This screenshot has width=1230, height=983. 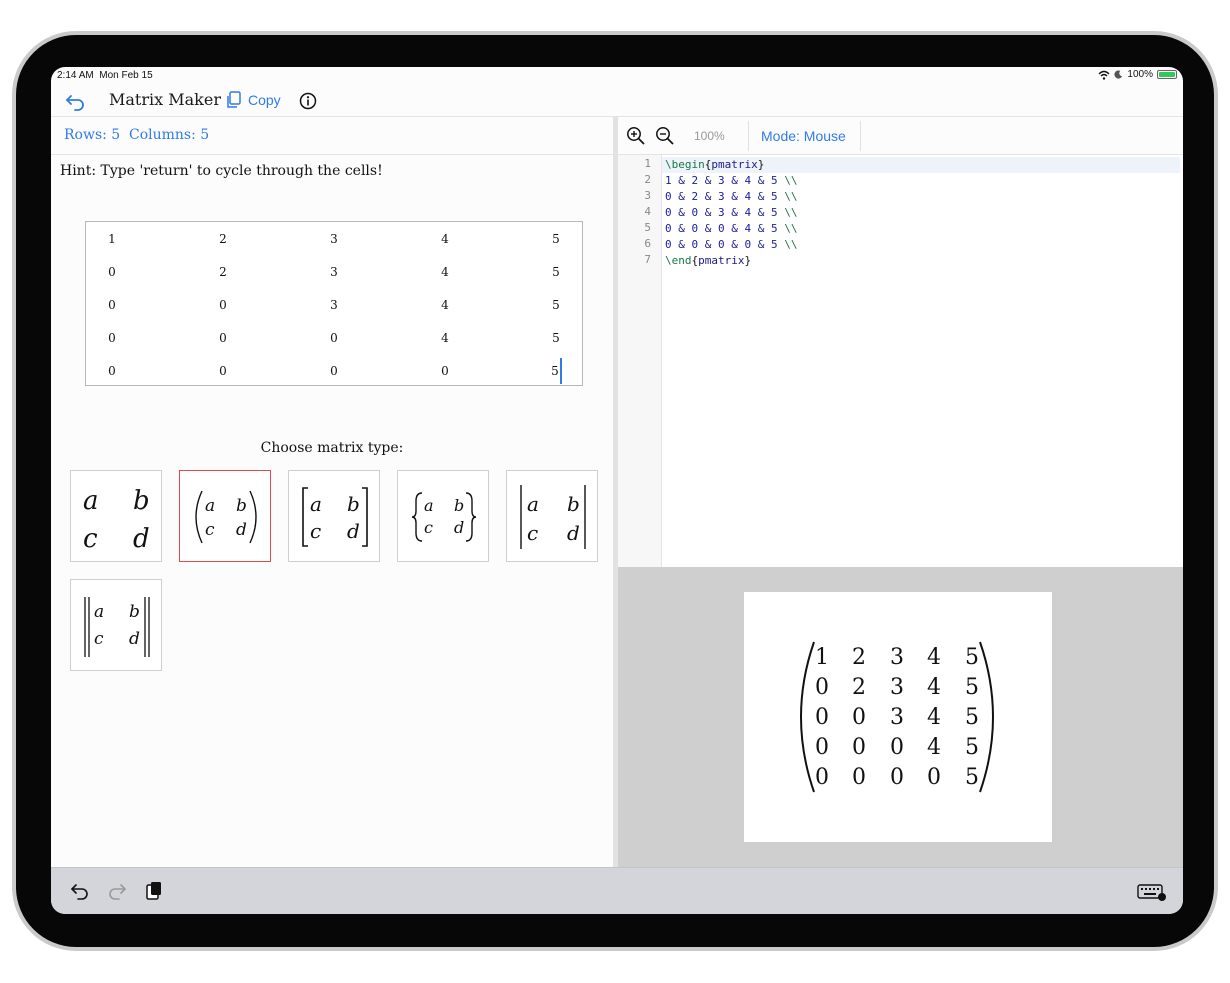 I want to click on zoom-out-icon, so click(x=665, y=136).